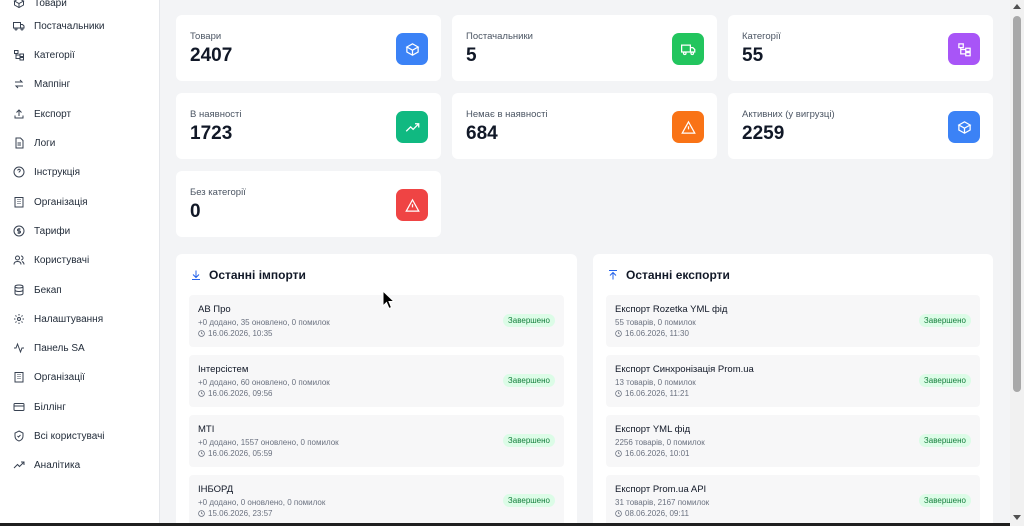  I want to click on stat-label: Товари, so click(206, 36).